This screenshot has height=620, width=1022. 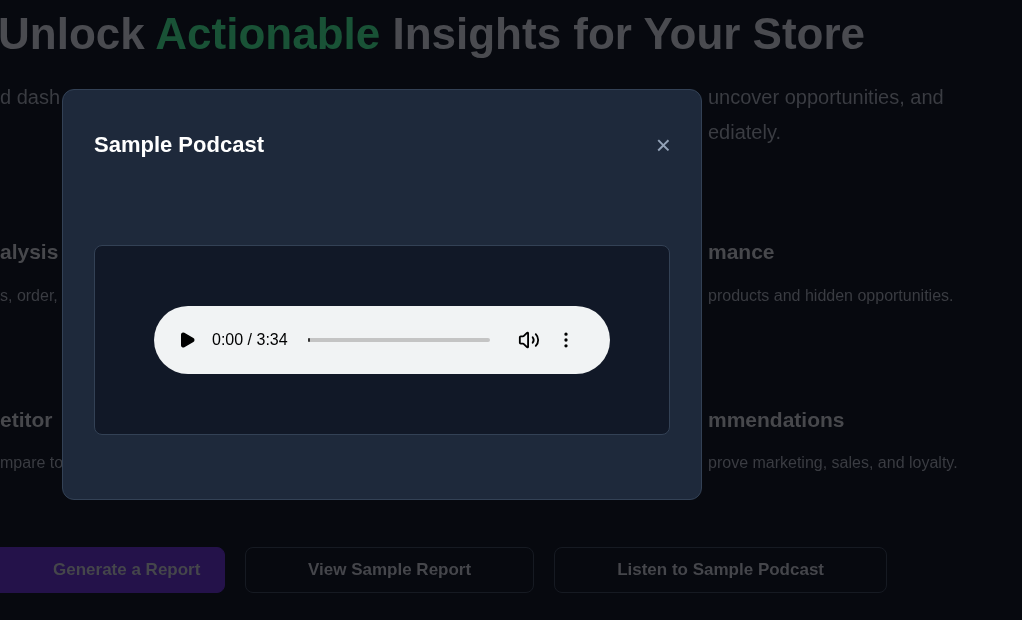 I want to click on dialog-title: Sample Podcast, so click(x=179, y=145).